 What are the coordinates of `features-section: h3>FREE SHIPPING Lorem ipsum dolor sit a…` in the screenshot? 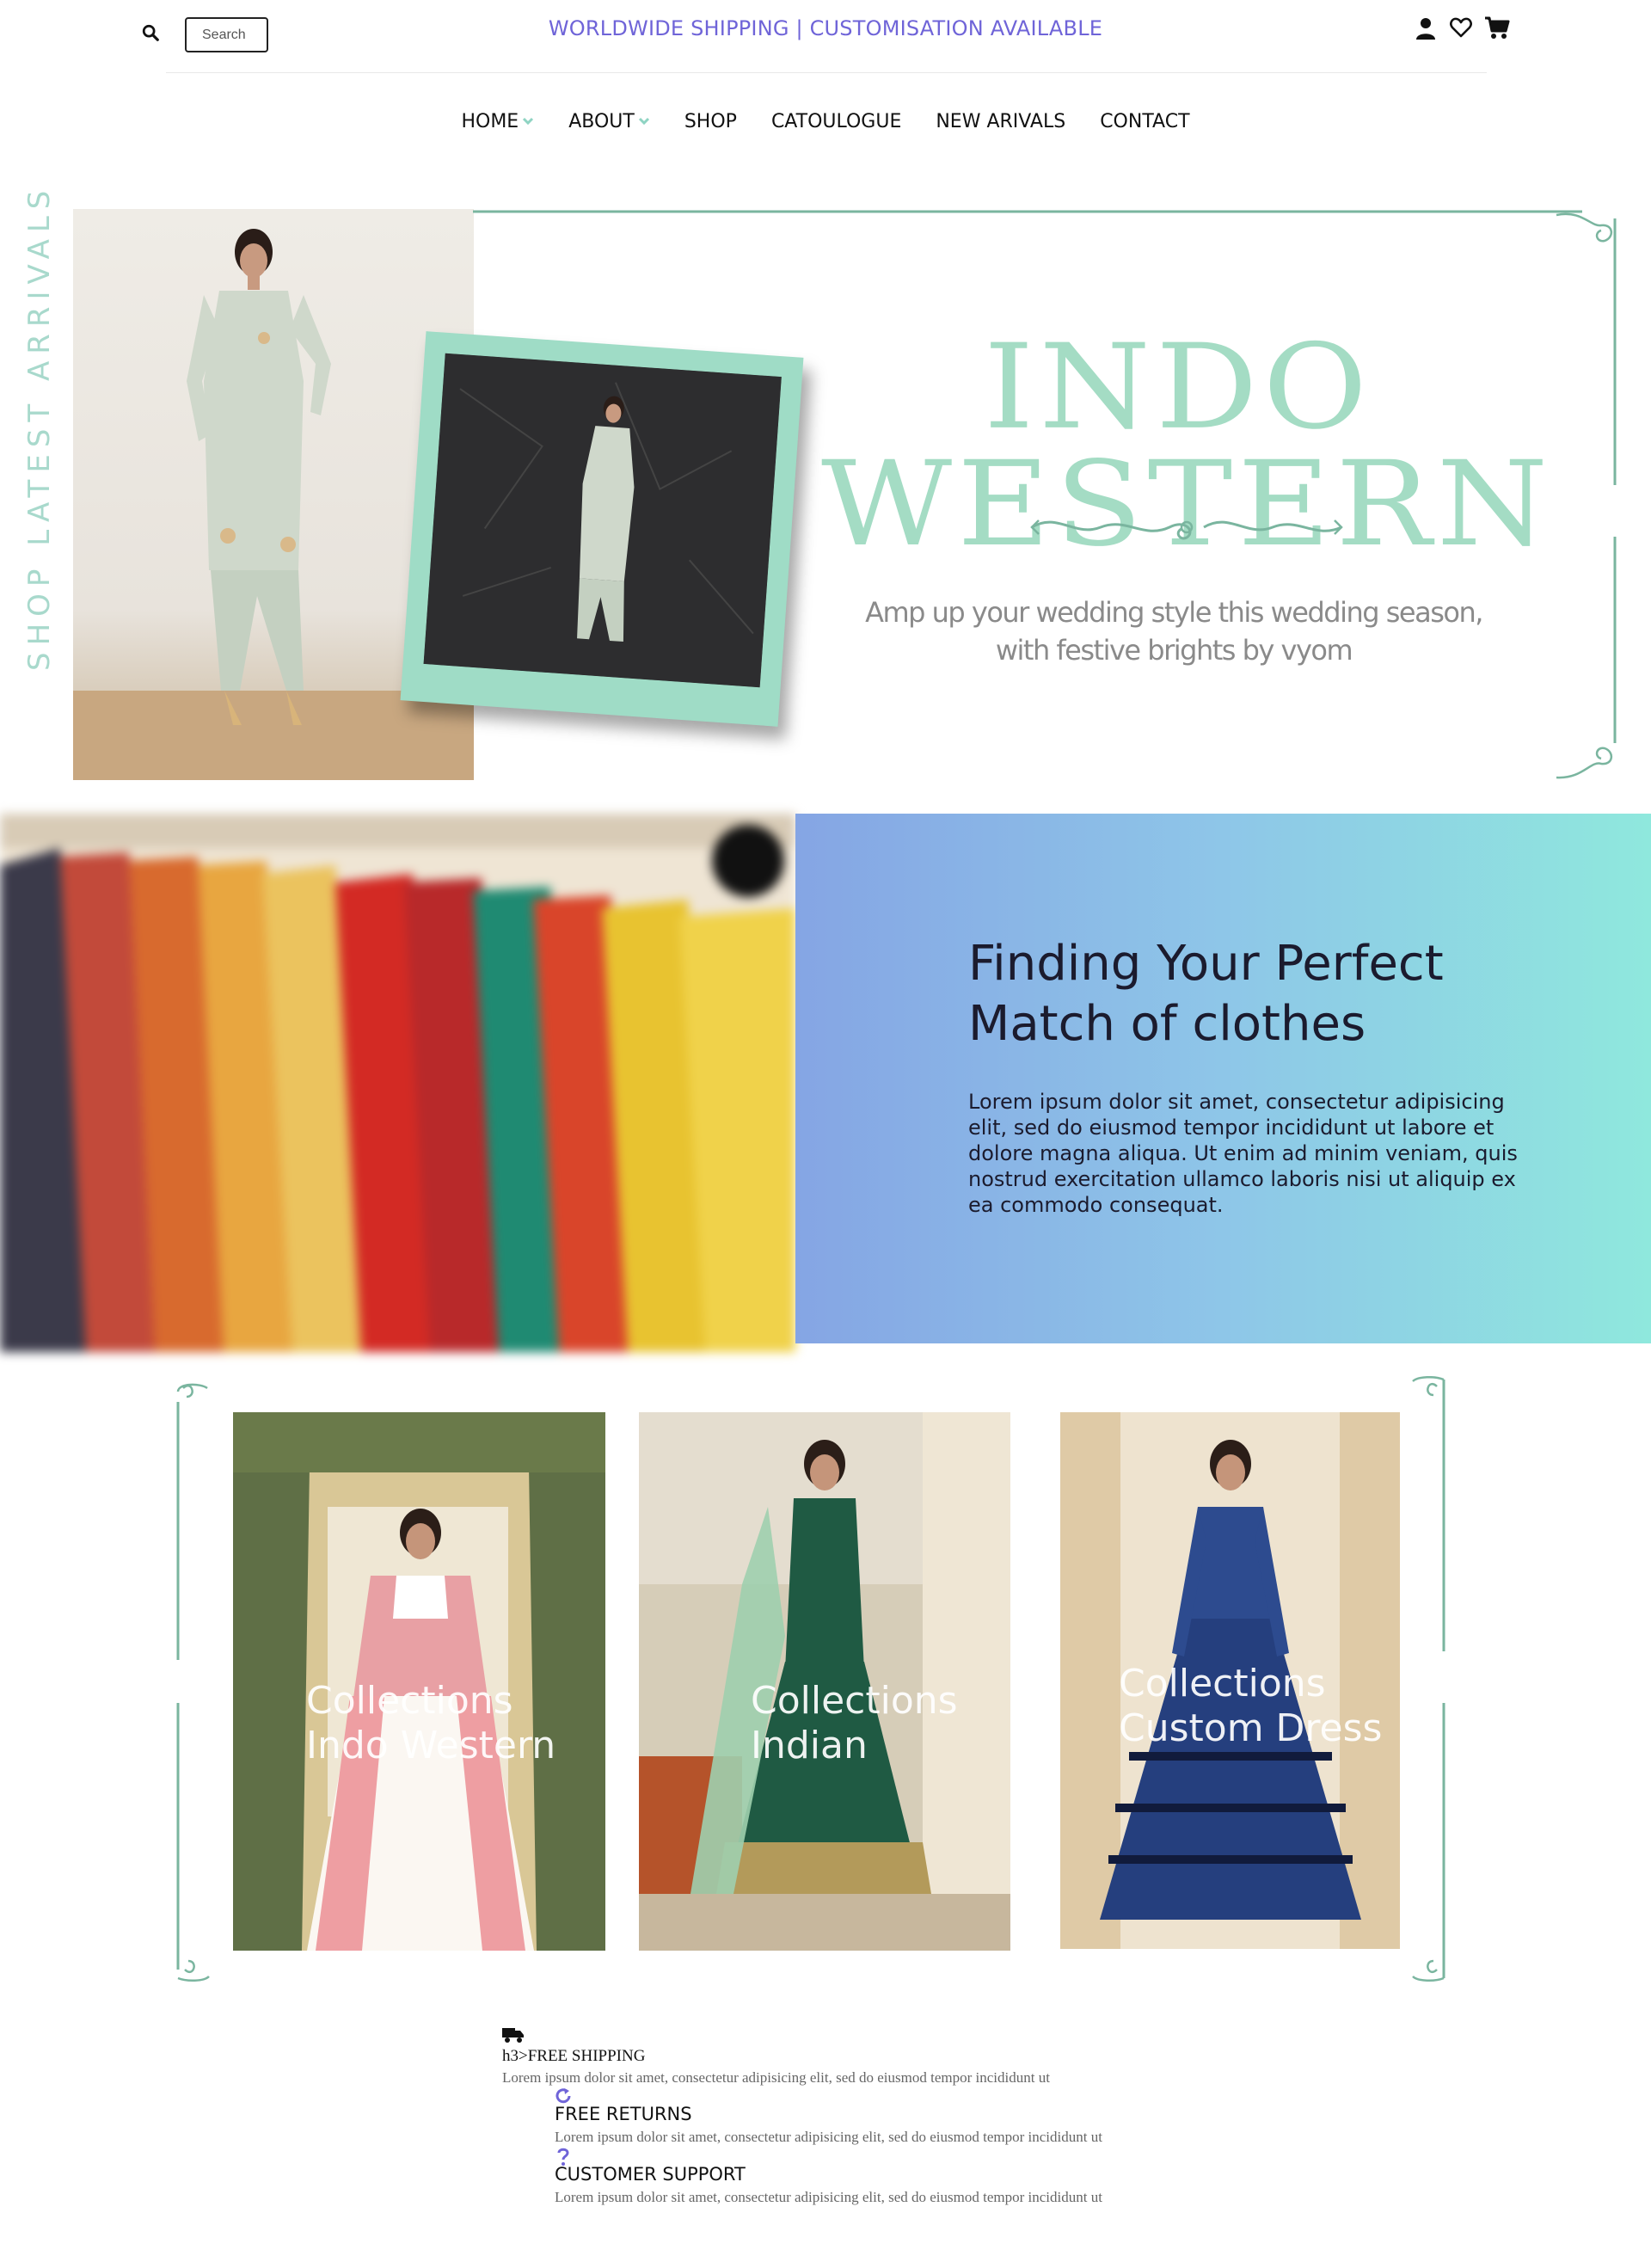 It's located at (825, 2120).